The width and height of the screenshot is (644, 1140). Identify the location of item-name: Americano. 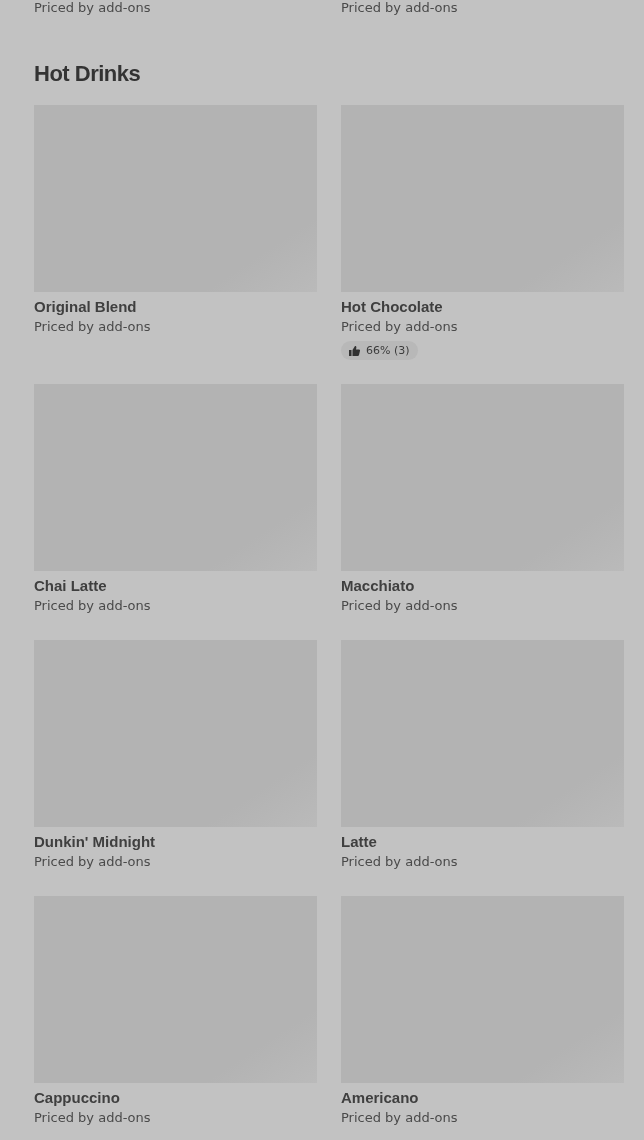
(482, 1098).